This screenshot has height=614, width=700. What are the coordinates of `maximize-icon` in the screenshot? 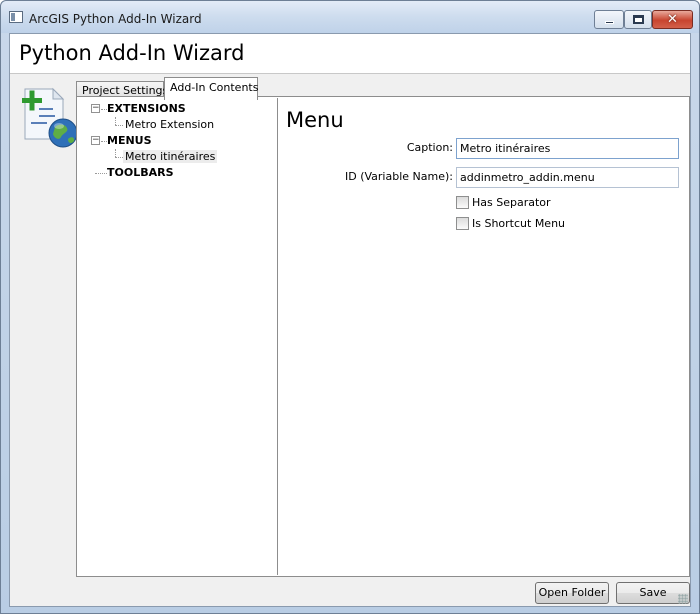 It's located at (638, 19).